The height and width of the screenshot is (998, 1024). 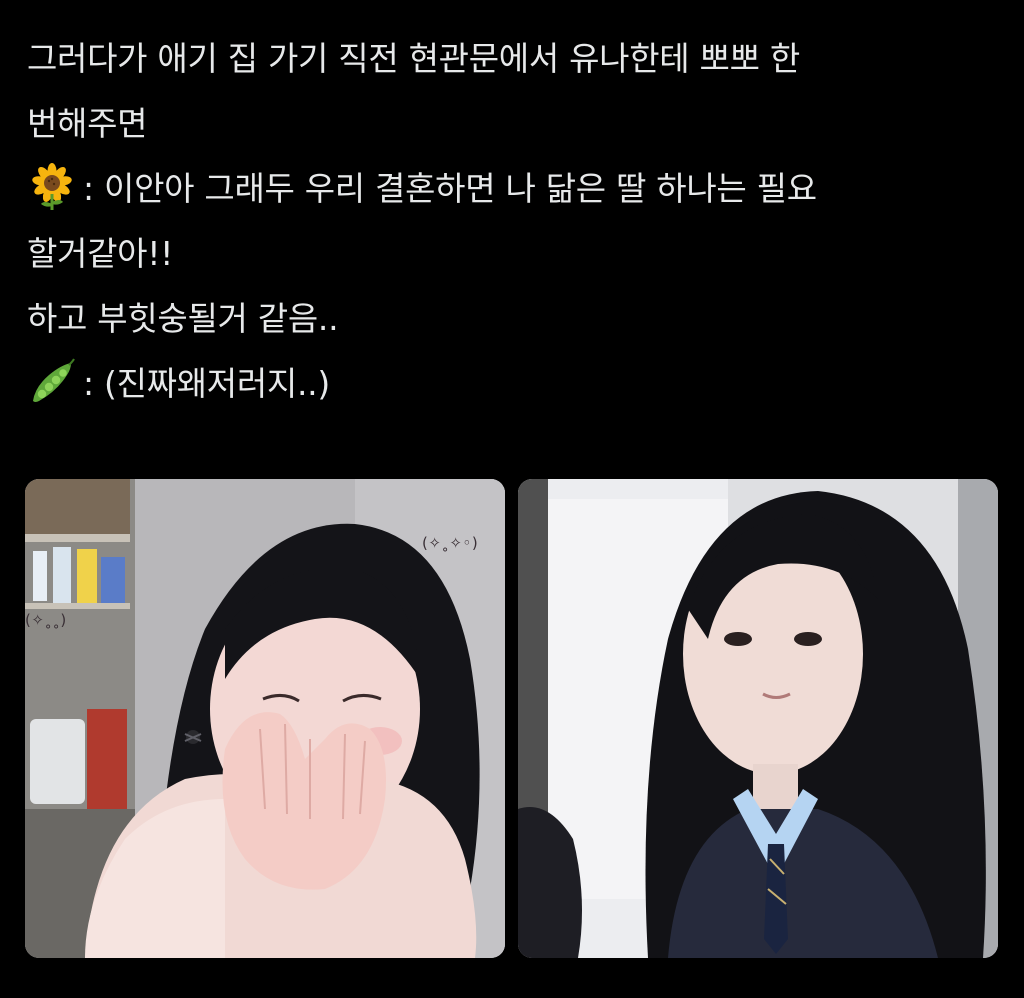 What do you see at coordinates (413, 58) in the screenshot?
I see `tweet-line-1: 그러다가 애기 집 가기 직전 현관문에서 유나한테 뽀뽀 한` at bounding box center [413, 58].